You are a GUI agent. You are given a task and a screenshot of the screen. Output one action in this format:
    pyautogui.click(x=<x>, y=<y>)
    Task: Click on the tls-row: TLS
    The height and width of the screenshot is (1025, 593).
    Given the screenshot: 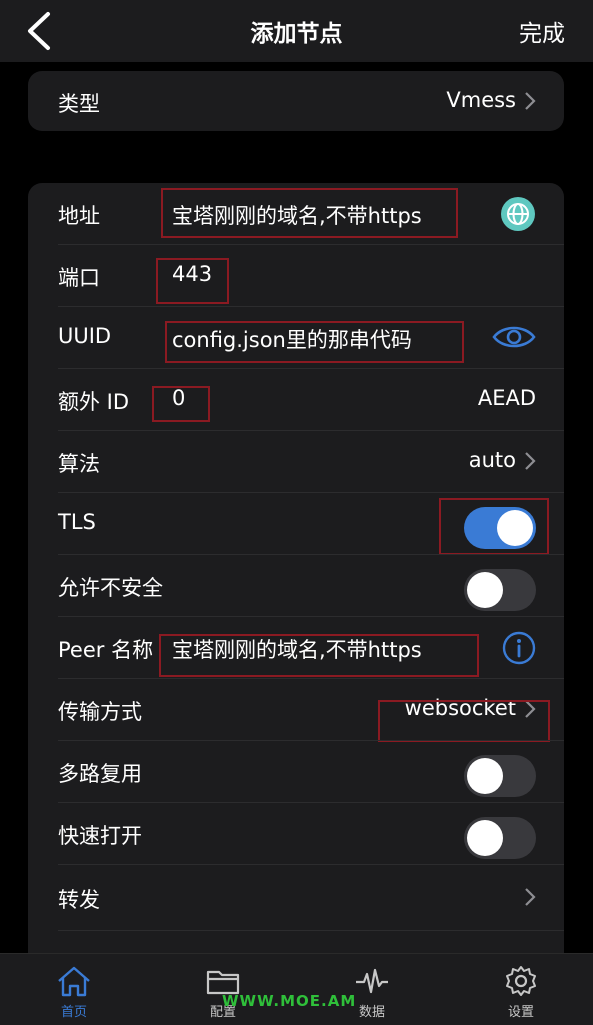 What is the action you would take?
    pyautogui.click(x=296, y=524)
    